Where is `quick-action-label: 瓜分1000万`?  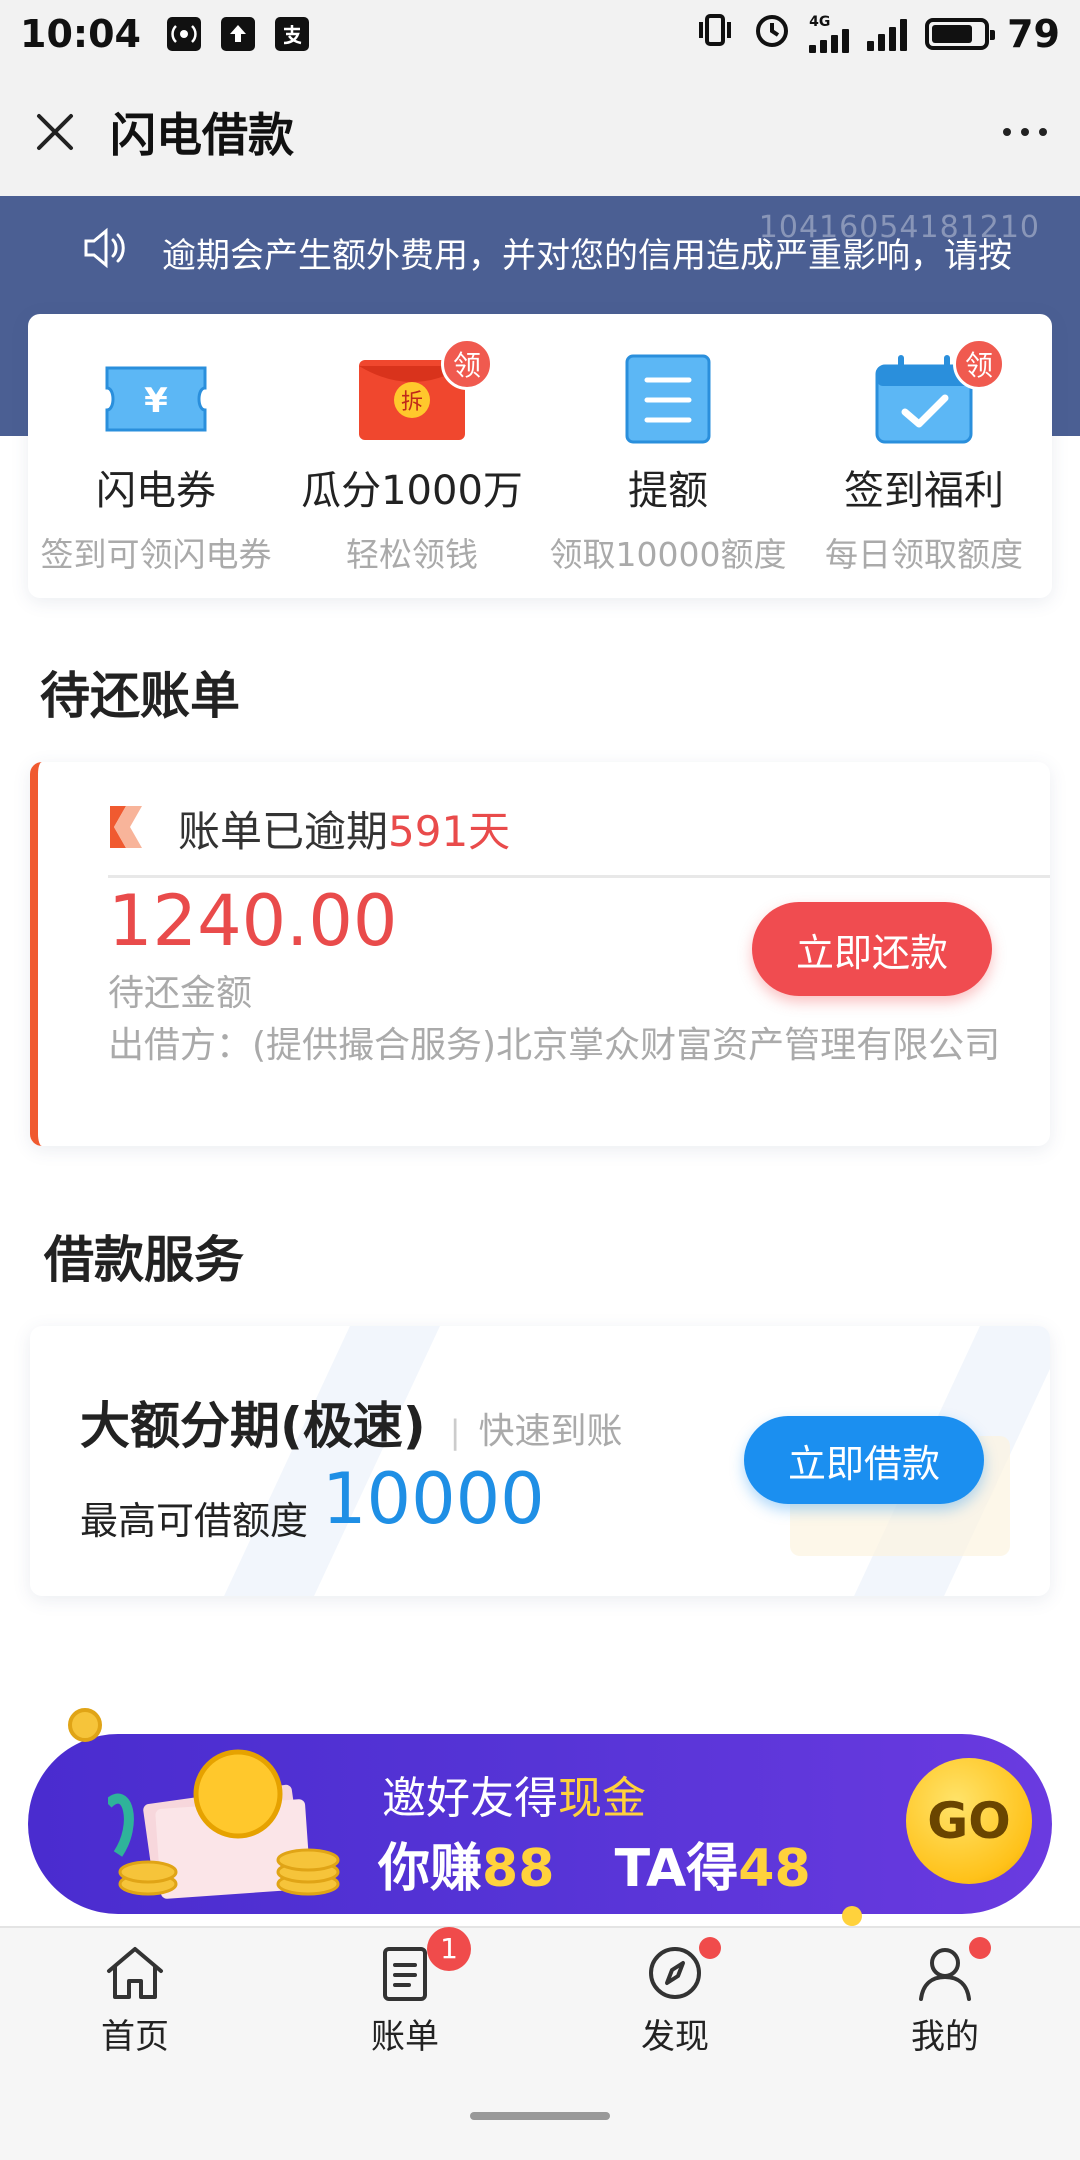 quick-action-label: 瓜分1000万 is located at coordinates (412, 491).